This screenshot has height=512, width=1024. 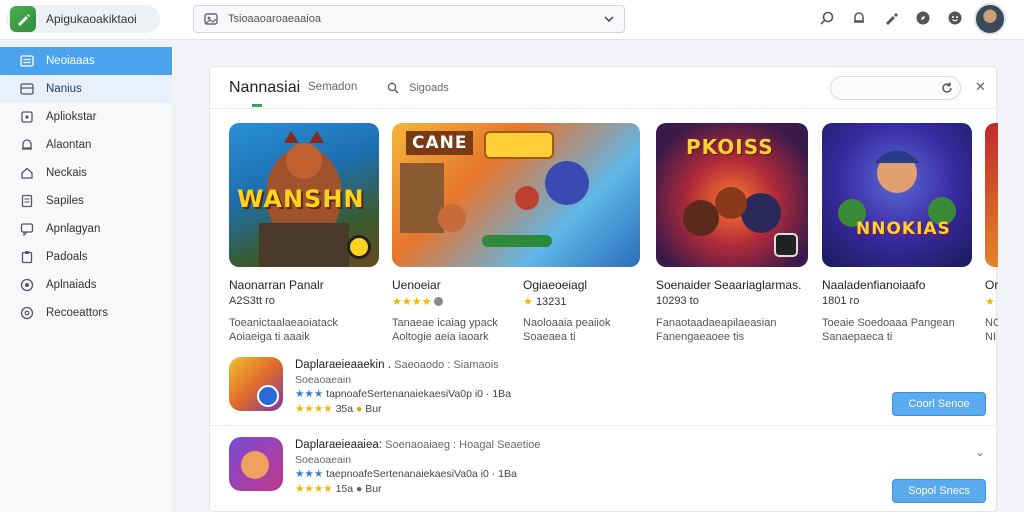 I want to click on app-name: Apigukaoakiktaoi, so click(x=91, y=19).